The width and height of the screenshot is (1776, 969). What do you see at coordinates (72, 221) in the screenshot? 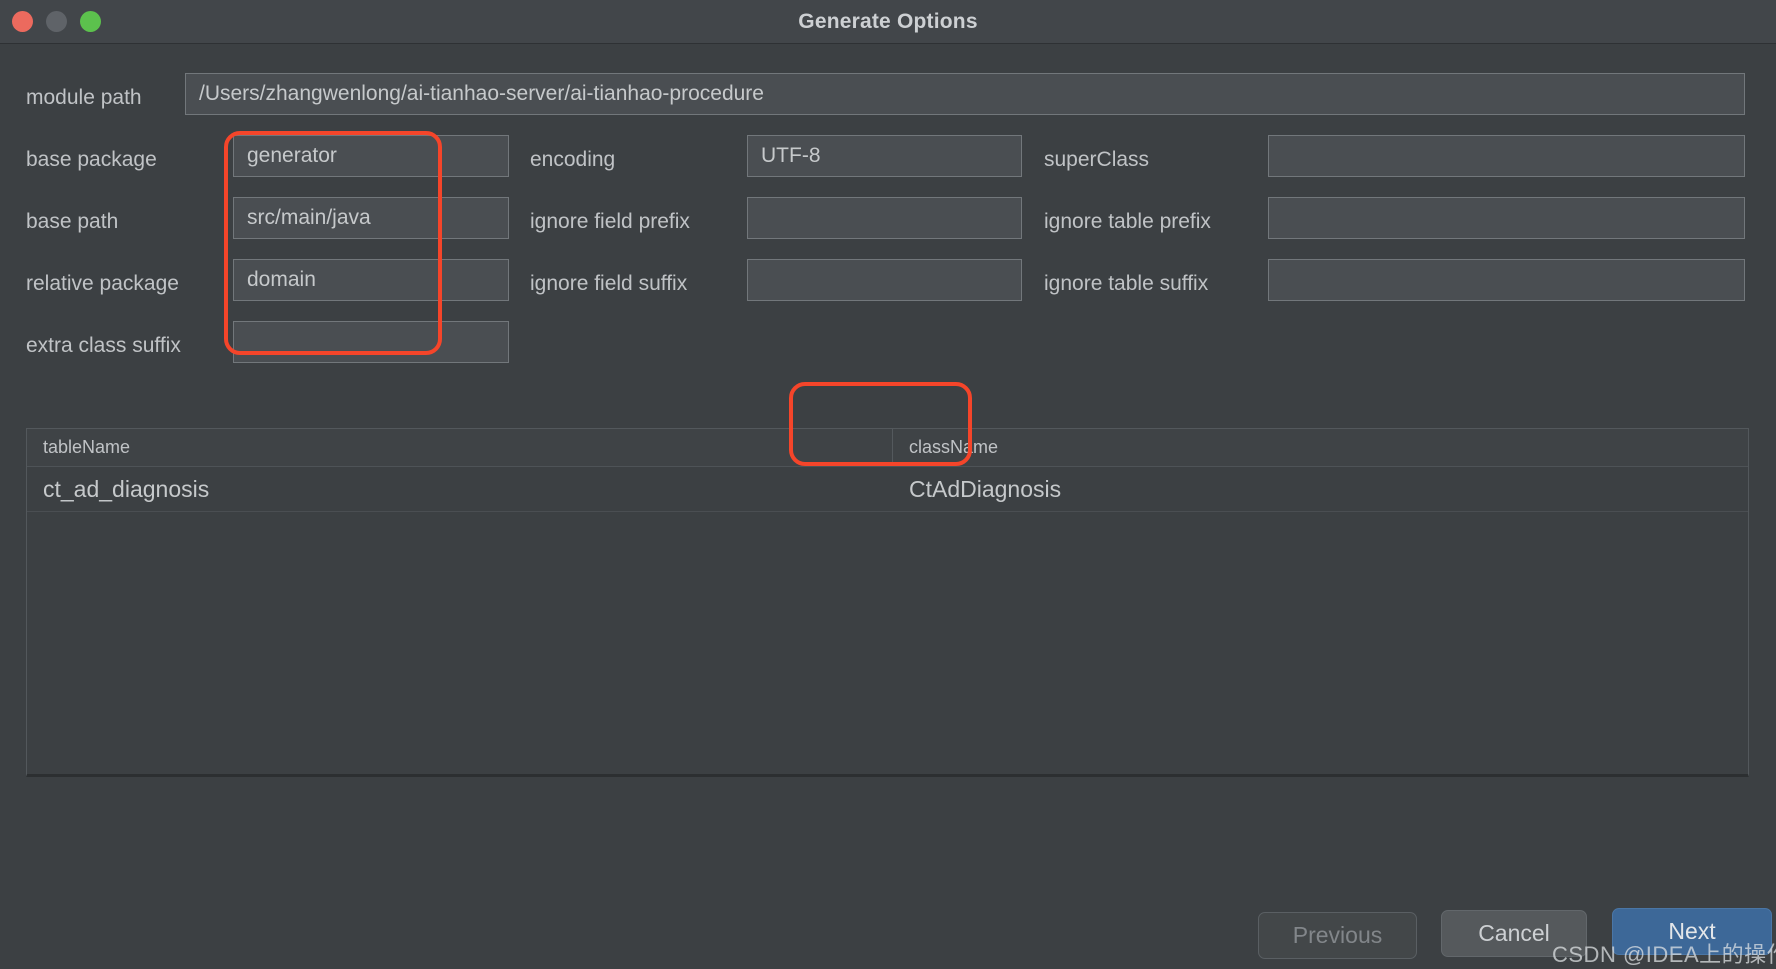
I see `base-path-label: base path` at bounding box center [72, 221].